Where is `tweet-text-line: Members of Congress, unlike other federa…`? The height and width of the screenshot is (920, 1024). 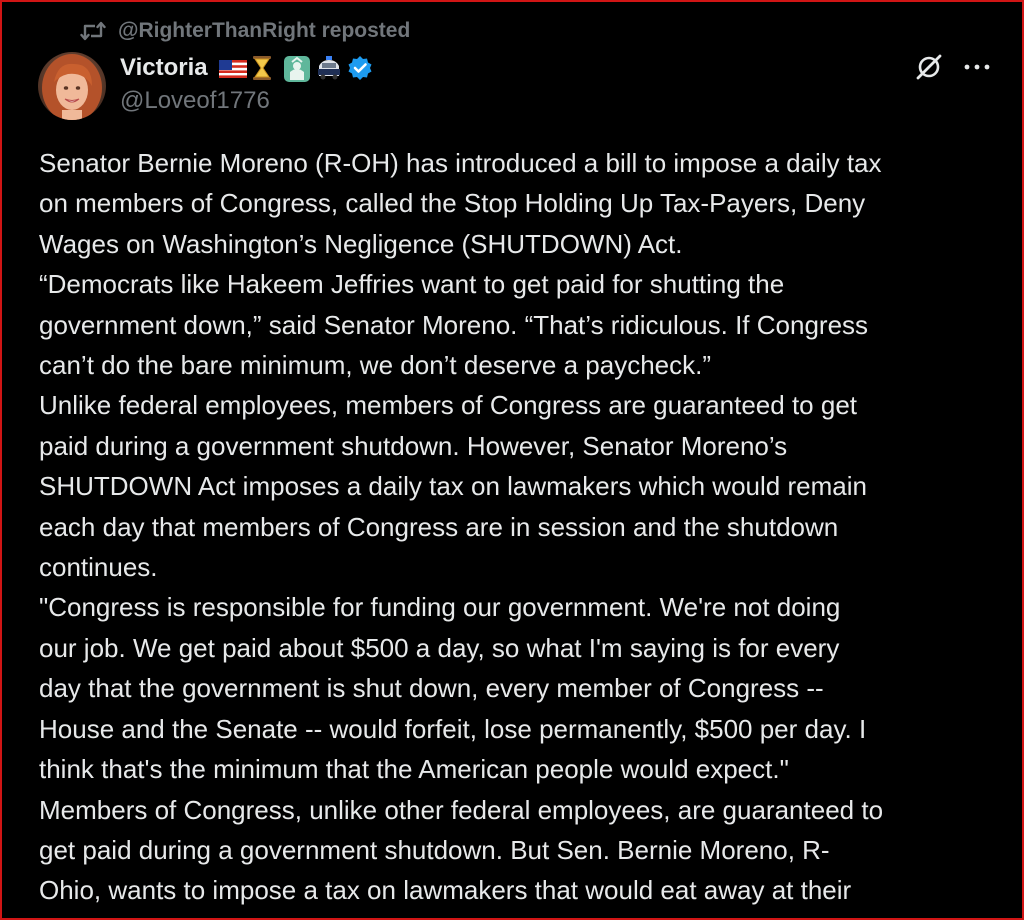 tweet-text-line: Members of Congress, unlike other federa… is located at coordinates (461, 809).